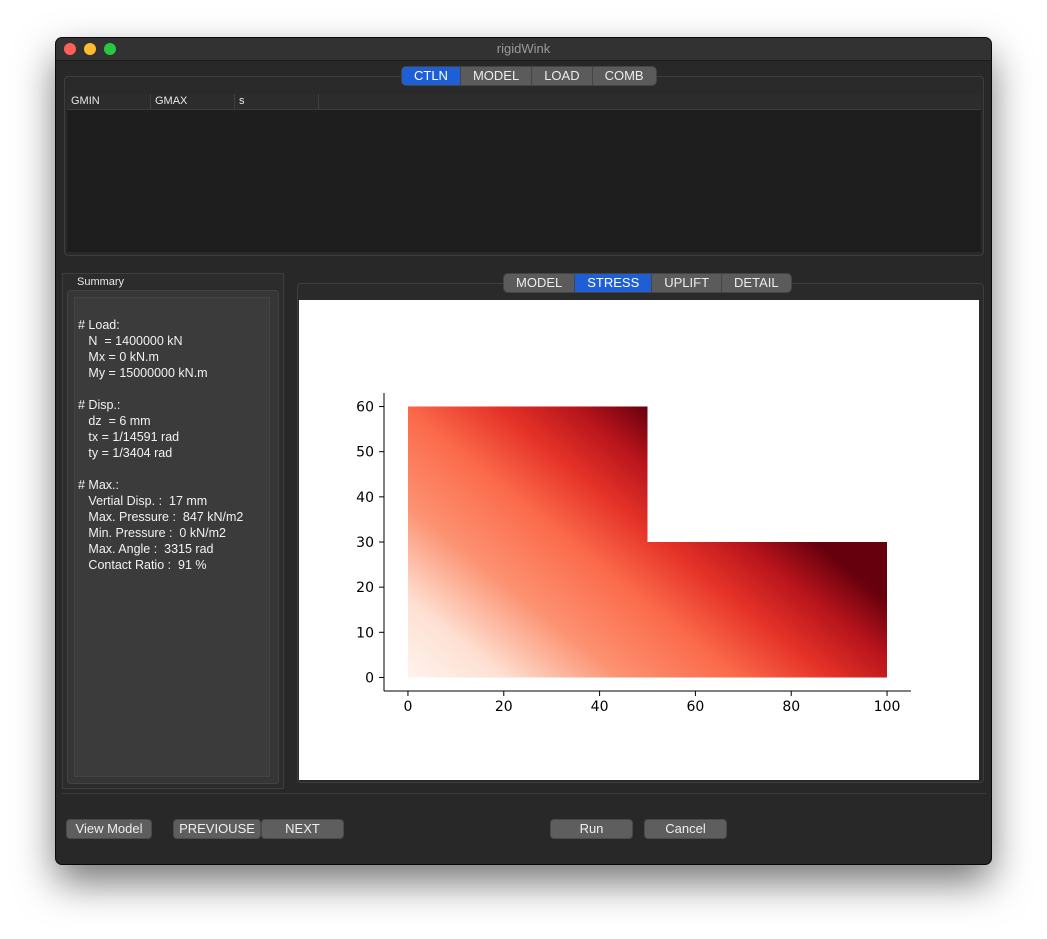  I want to click on summary-title: Summary, so click(101, 282).